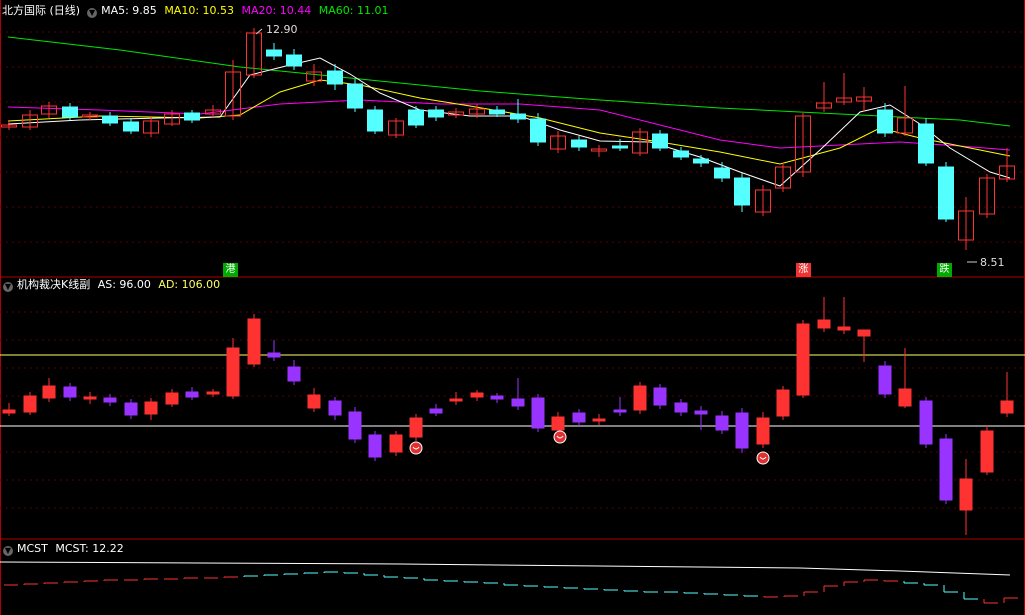 The image size is (1025, 615). I want to click on indicator-legend: ▼ 机构裁决K线副 AS: 96.00 AD: 106.00, so click(112, 285).